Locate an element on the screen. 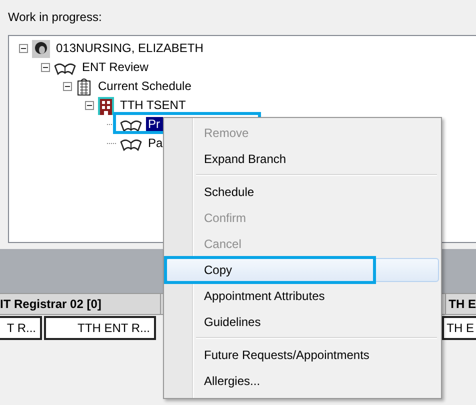 The height and width of the screenshot is (405, 476). tree-item: TTH TSENT is located at coordinates (153, 105).